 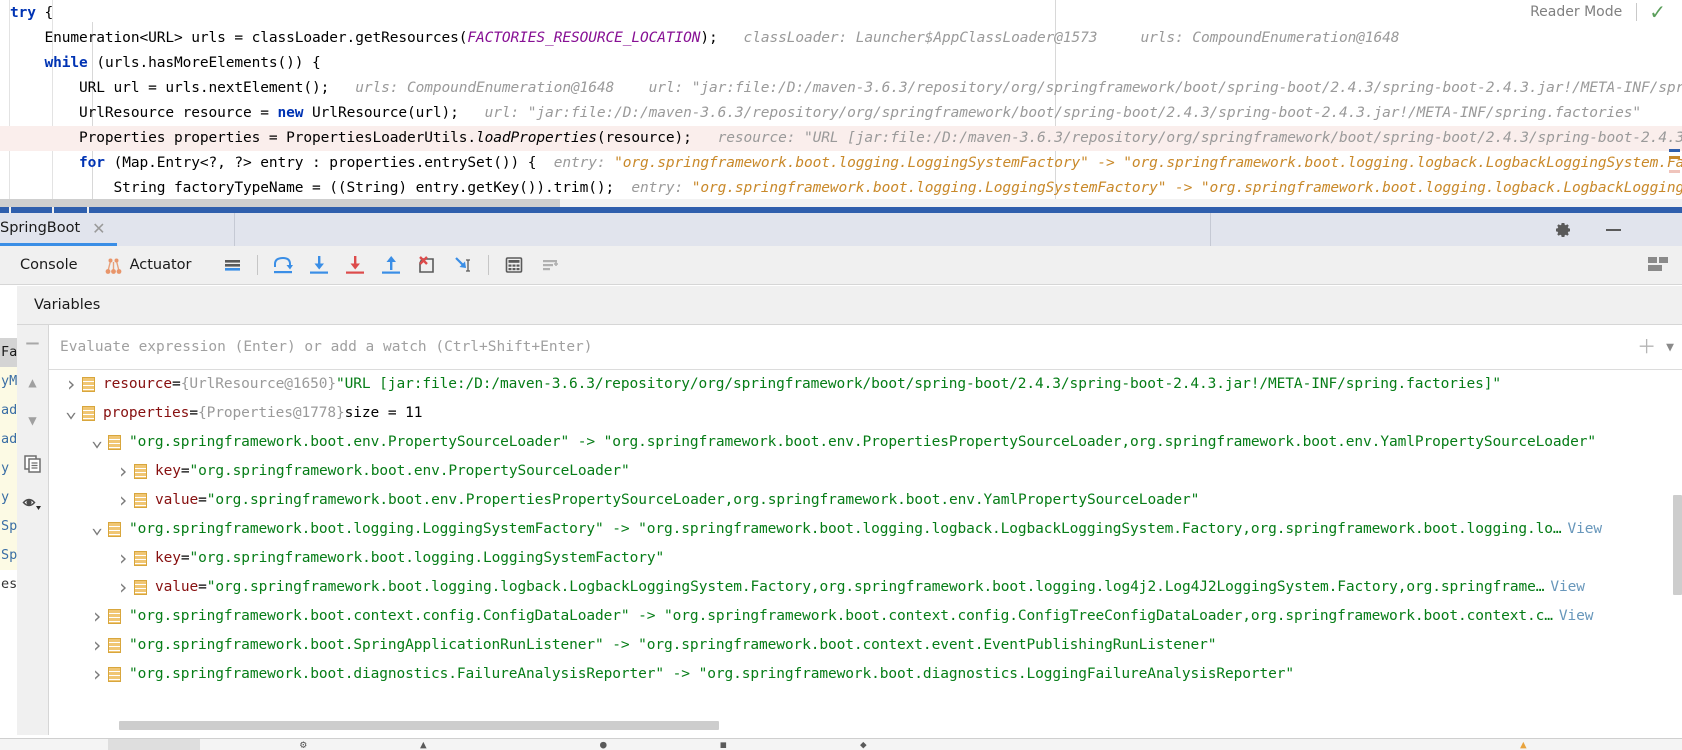 I want to click on actuator-icon, so click(x=113, y=265).